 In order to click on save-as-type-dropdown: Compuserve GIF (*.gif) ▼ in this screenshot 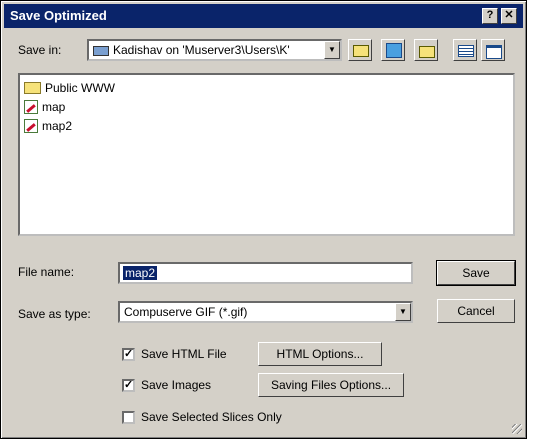, I will do `click(265, 312)`.